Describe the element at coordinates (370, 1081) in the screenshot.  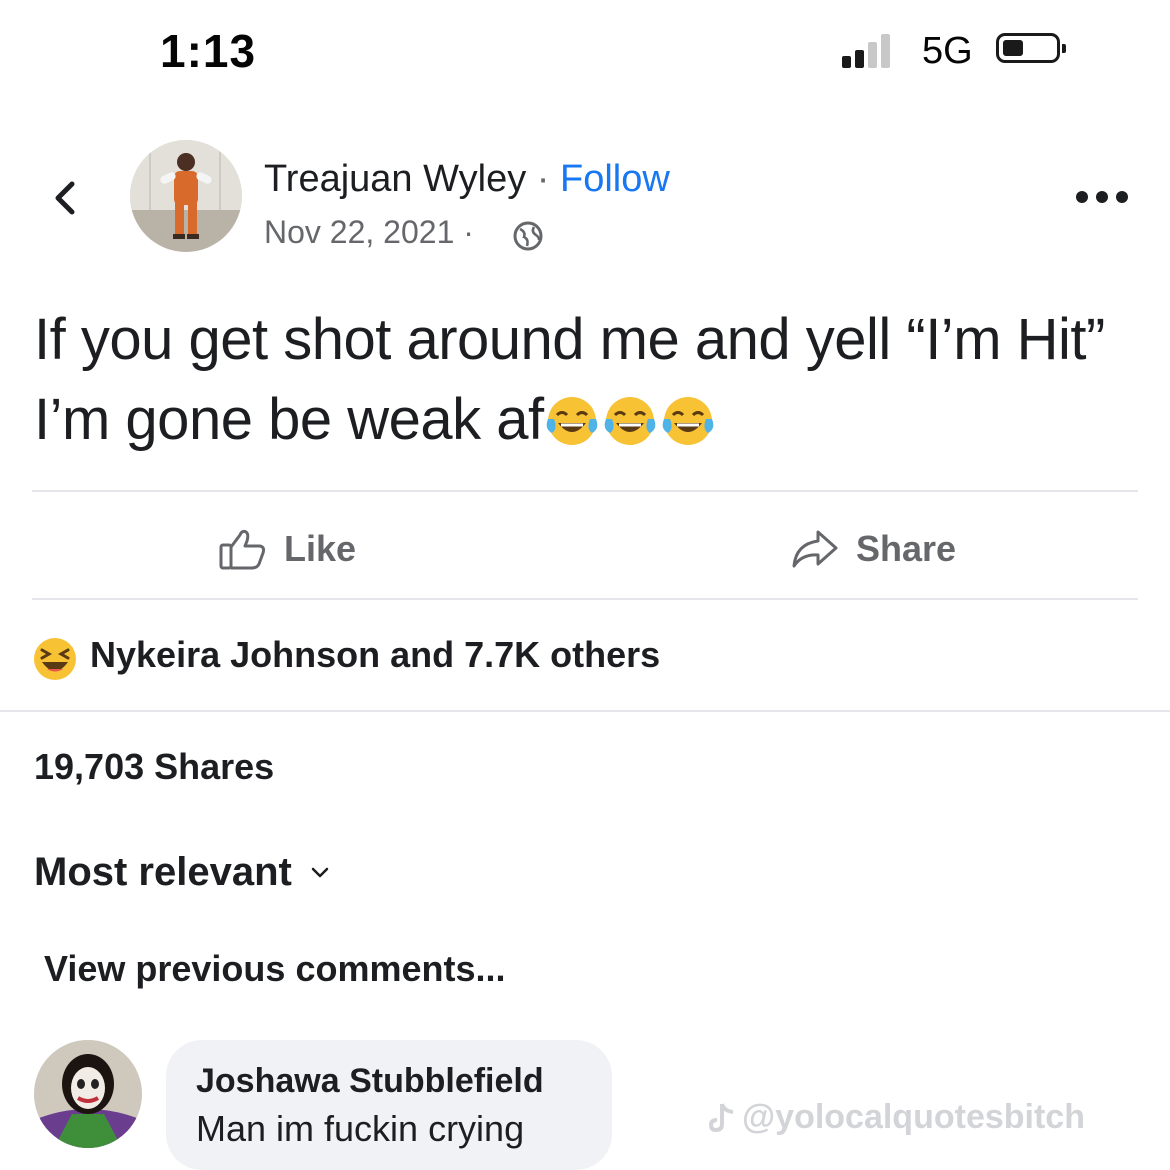
I see `commenter-name: Joshawa Stubblefield` at that location.